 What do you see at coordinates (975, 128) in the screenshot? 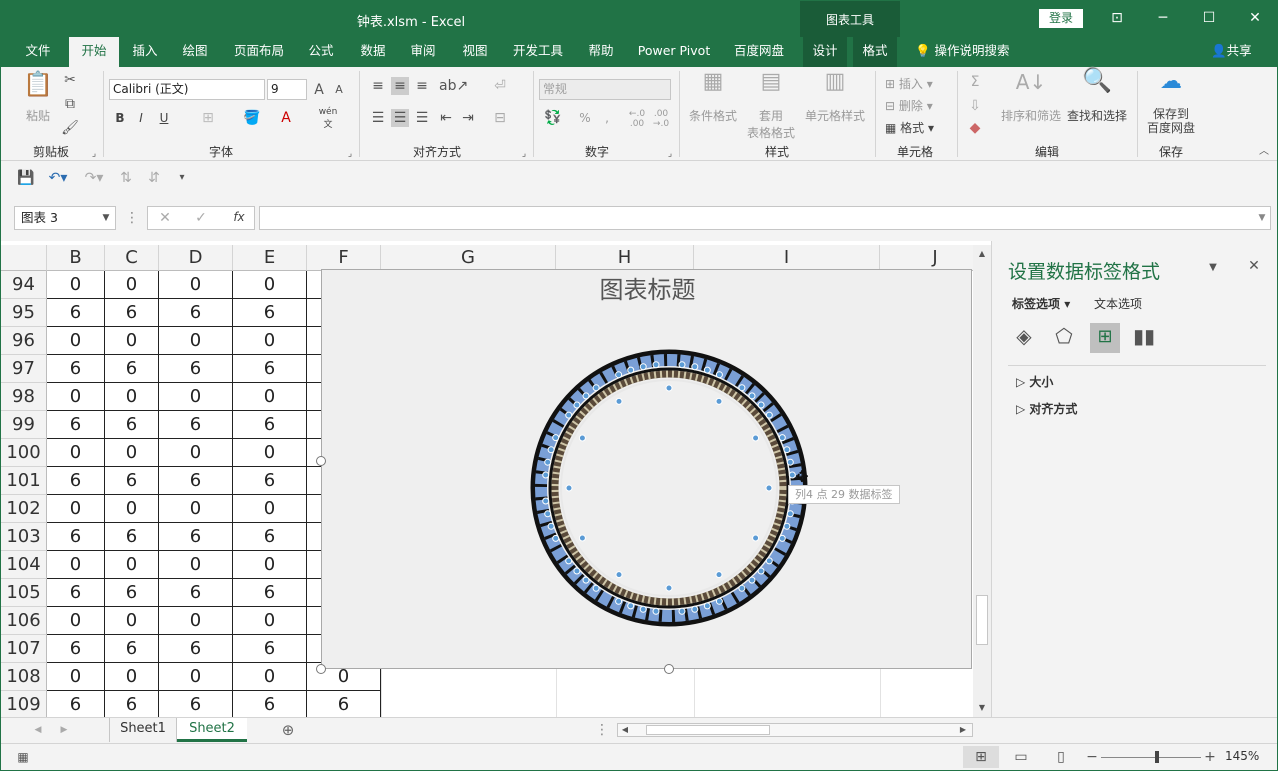
I see `clear-icon: ◆` at bounding box center [975, 128].